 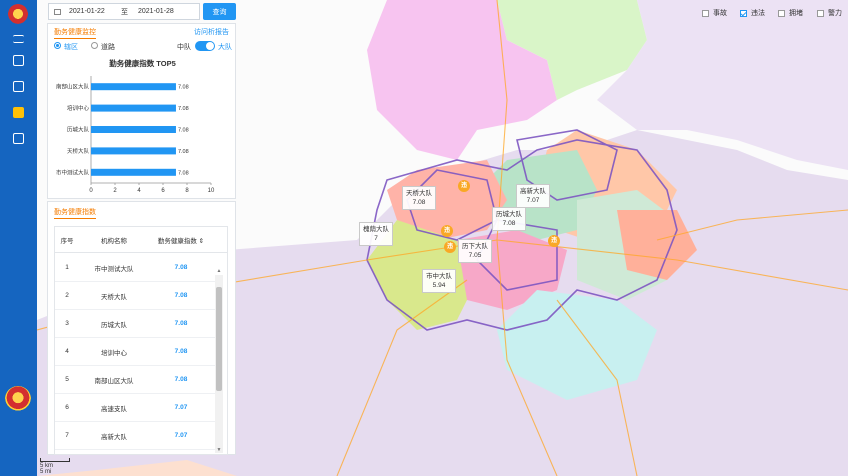 I want to click on table-row: 7 高新大队 7.07, so click(x=135, y=436).